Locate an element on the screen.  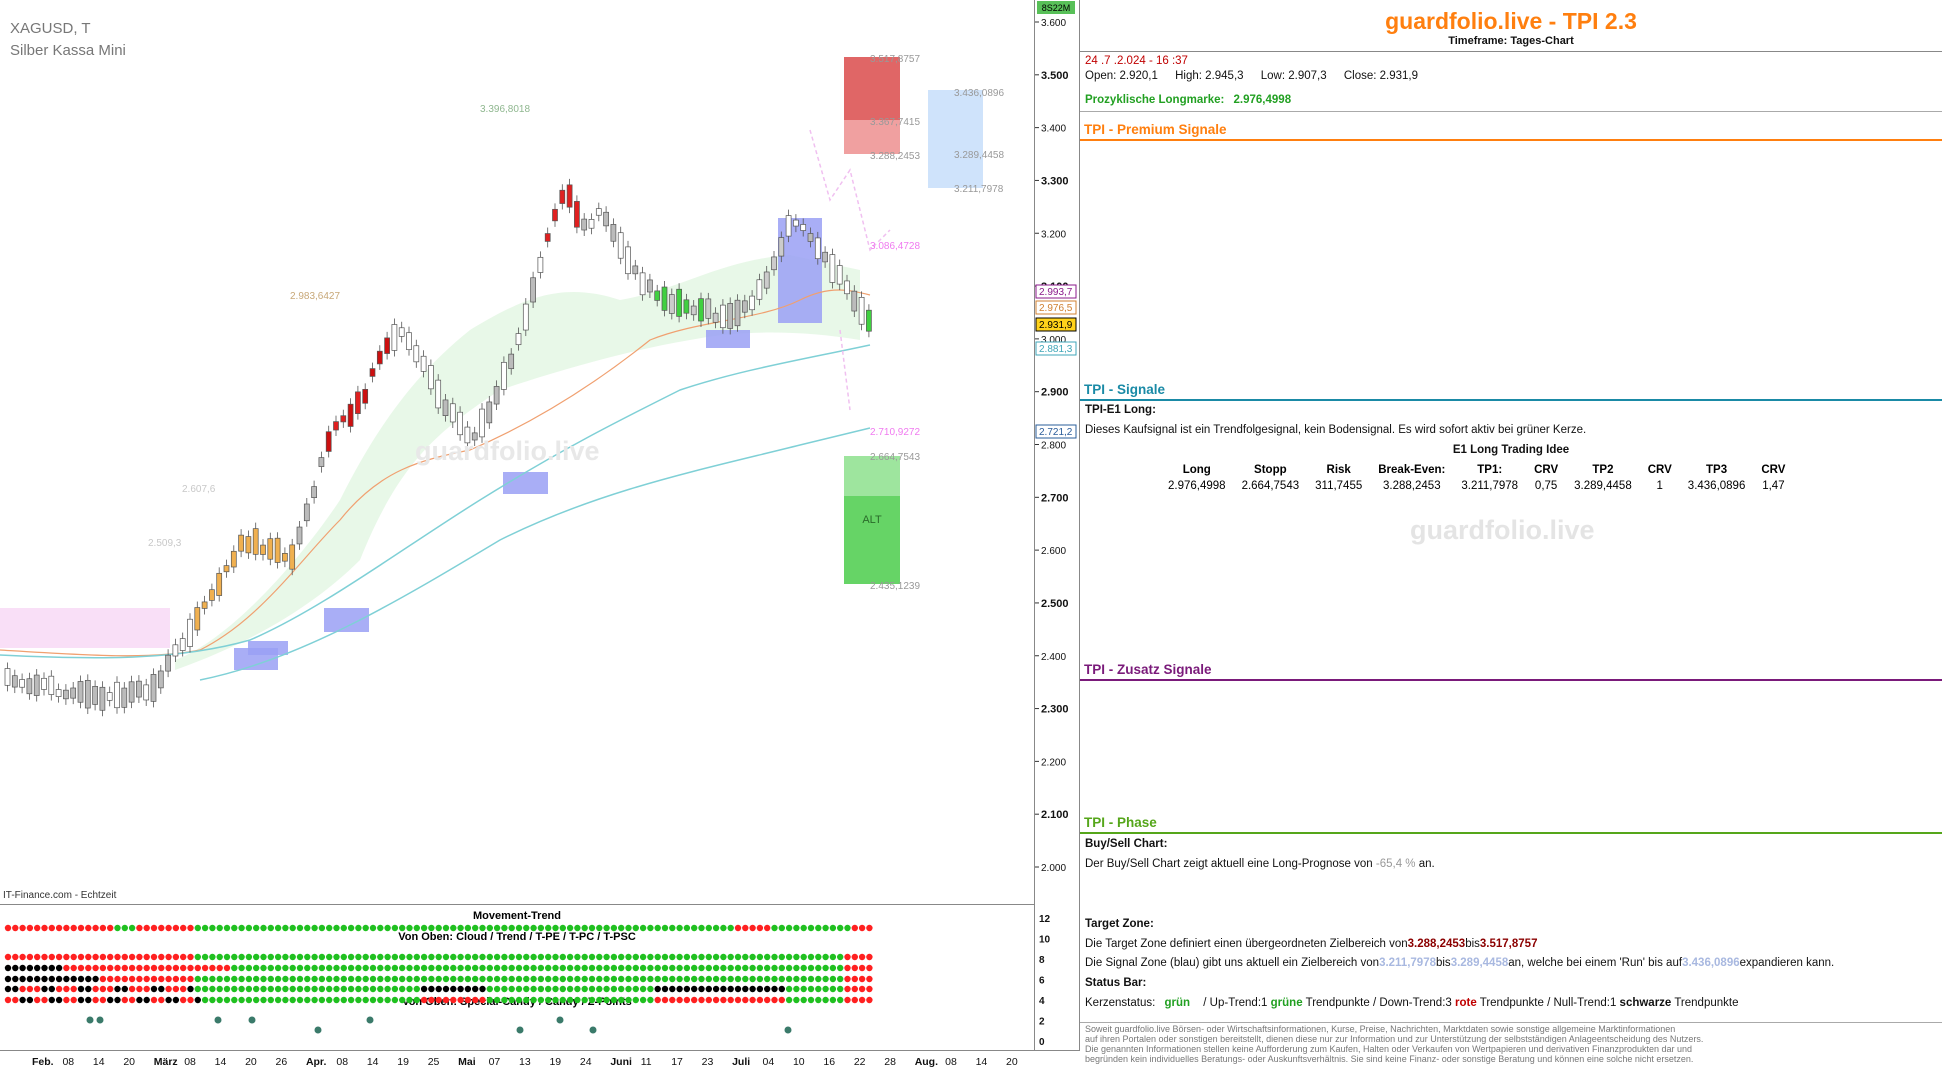
time-tick-label: 23 is located at coordinates (708, 1062).